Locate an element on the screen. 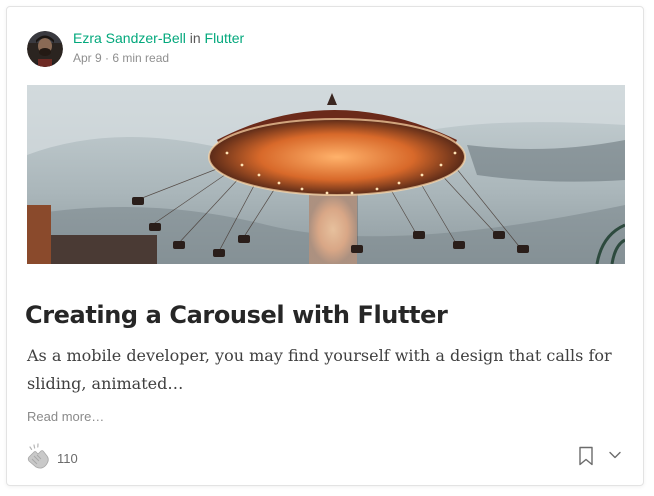 This screenshot has width=654, height=496. post-date-line: Apr 9 · 6 min read is located at coordinates (158, 58).